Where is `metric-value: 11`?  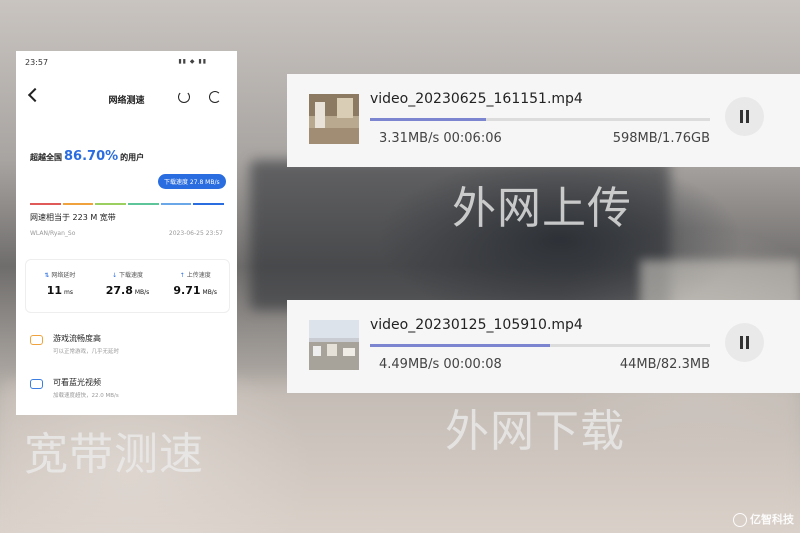 metric-value: 11 is located at coordinates (54, 290).